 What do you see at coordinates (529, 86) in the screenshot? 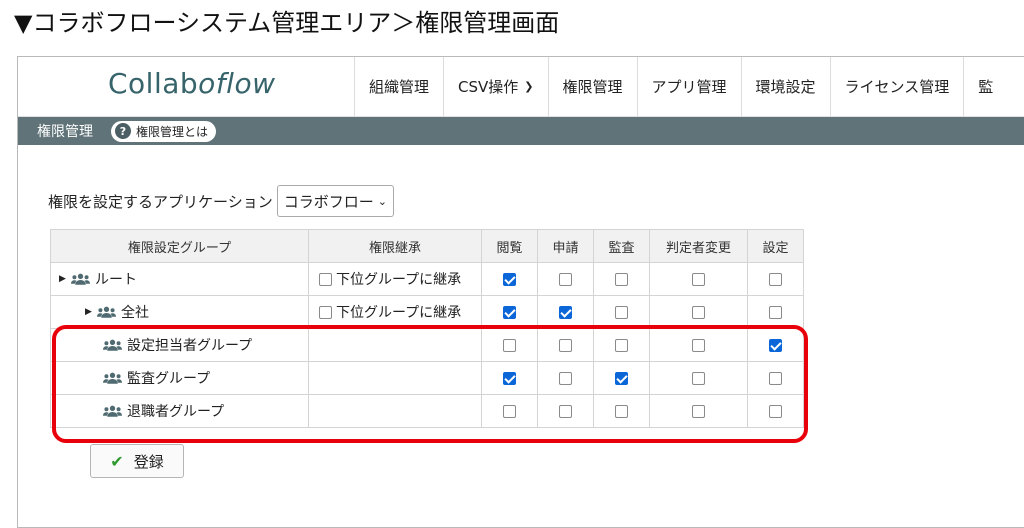
I see `chevron-down-icon: ❯` at bounding box center [529, 86].